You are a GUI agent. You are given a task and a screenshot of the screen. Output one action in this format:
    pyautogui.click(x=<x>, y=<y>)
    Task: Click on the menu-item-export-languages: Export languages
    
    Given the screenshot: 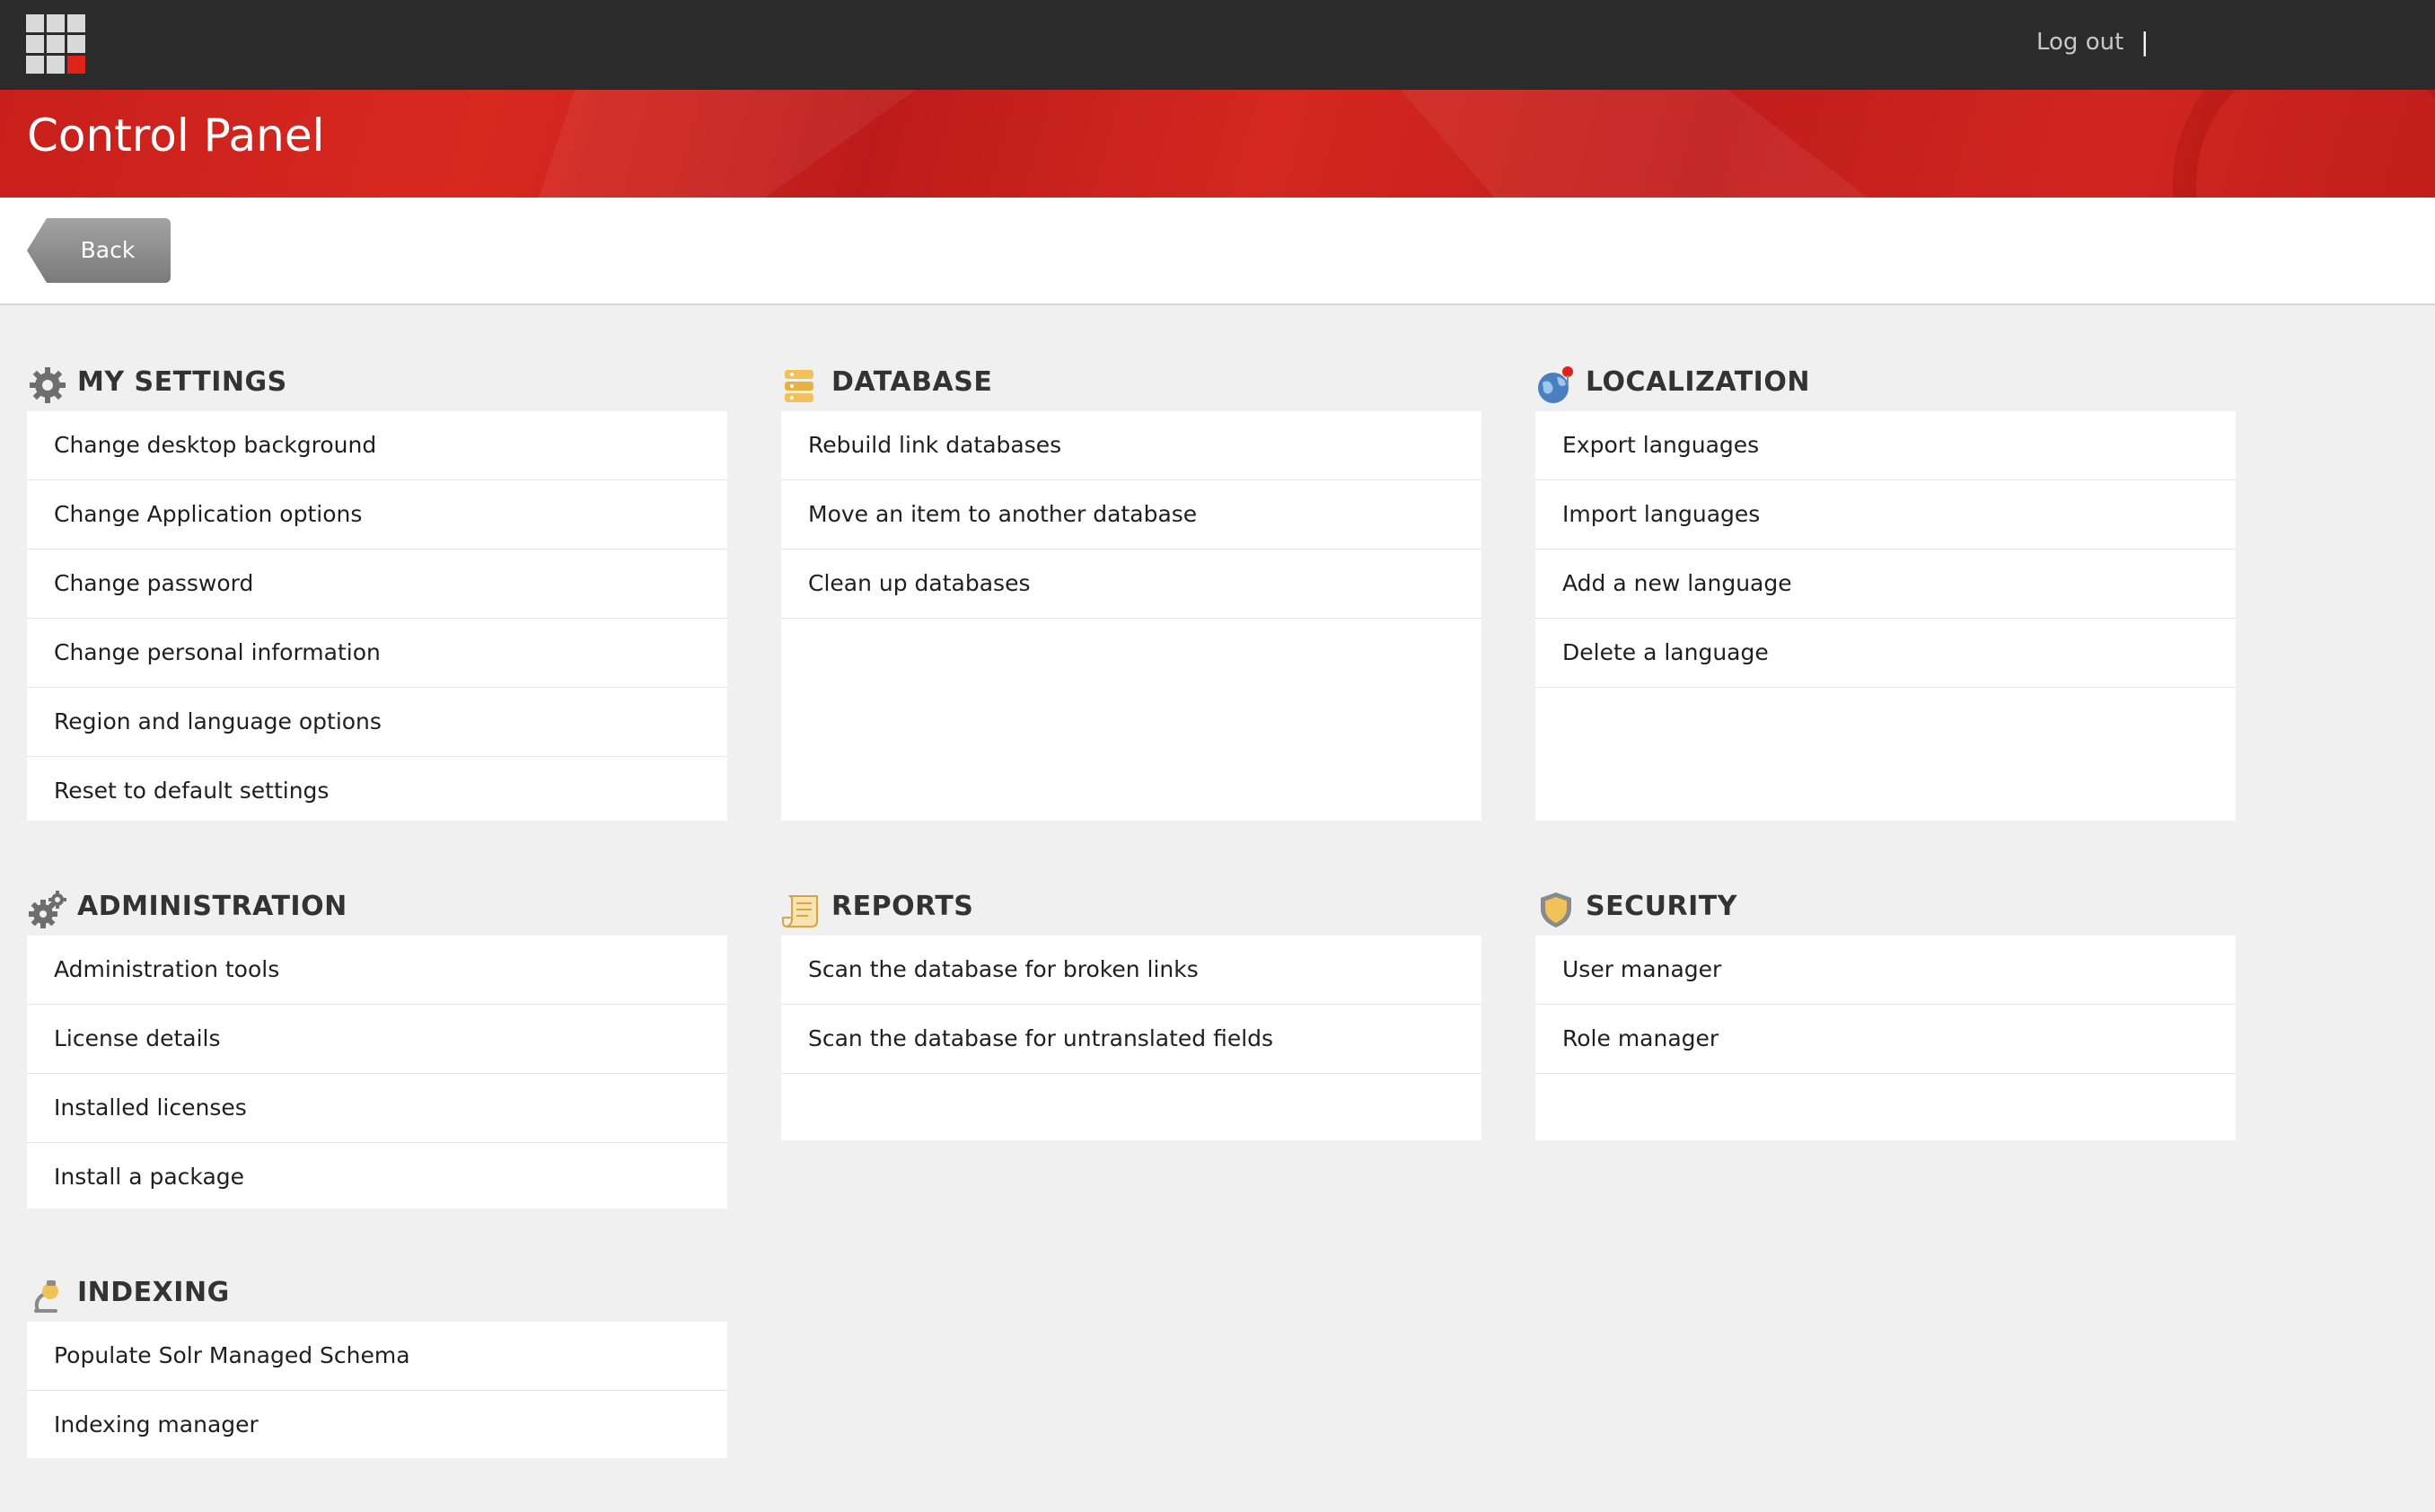 What is the action you would take?
    pyautogui.click(x=1885, y=445)
    